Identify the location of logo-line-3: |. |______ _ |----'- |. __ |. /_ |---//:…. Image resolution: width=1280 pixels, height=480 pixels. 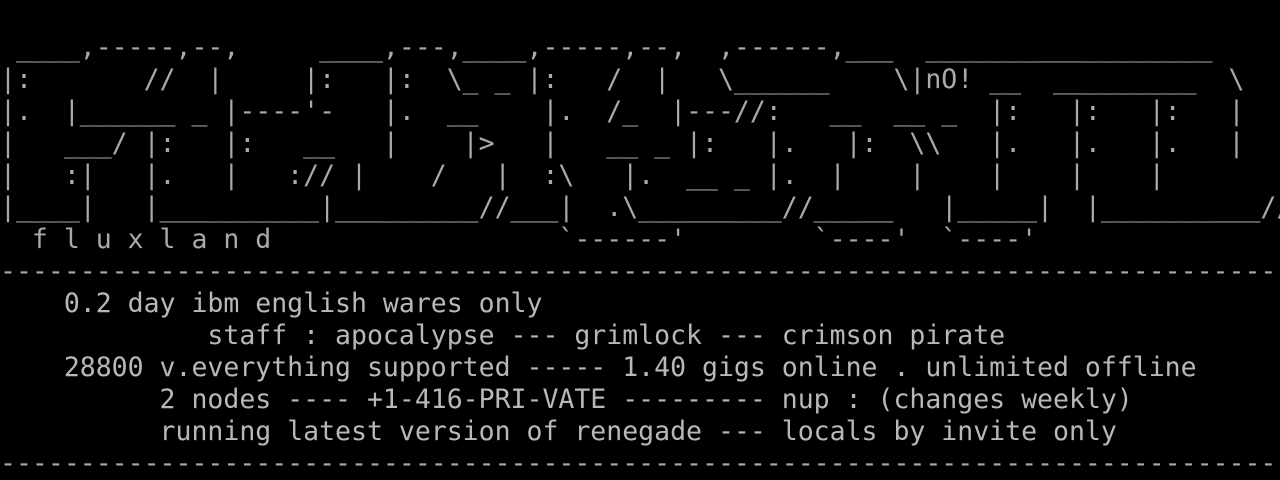
(622, 111).